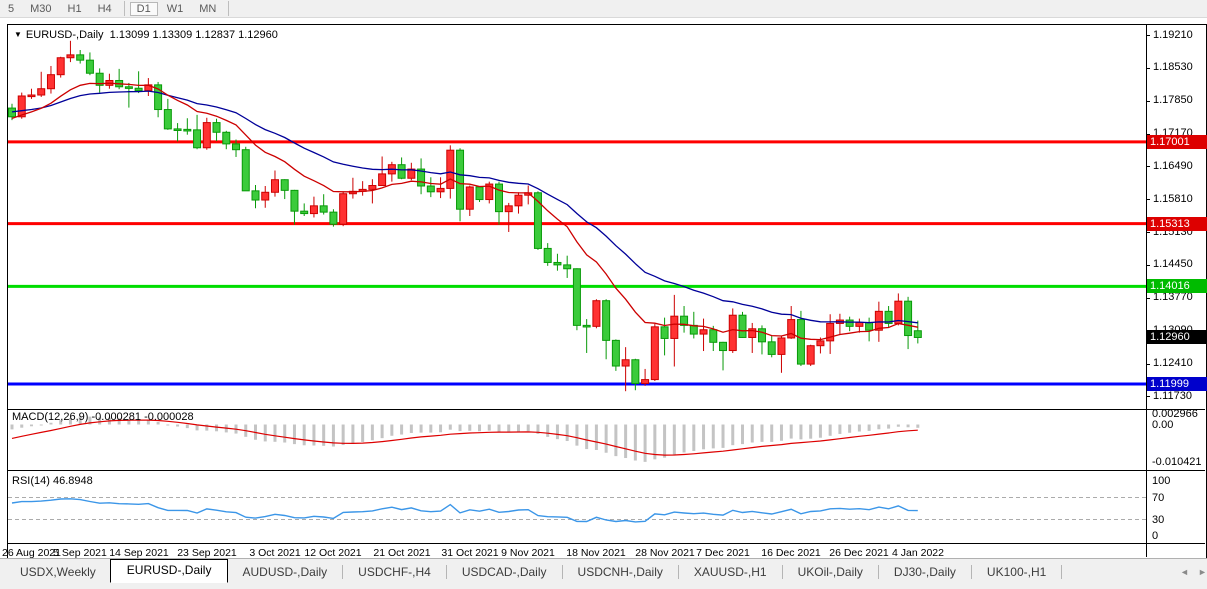  I want to click on rsi-tick-label: 30, so click(1158, 520).